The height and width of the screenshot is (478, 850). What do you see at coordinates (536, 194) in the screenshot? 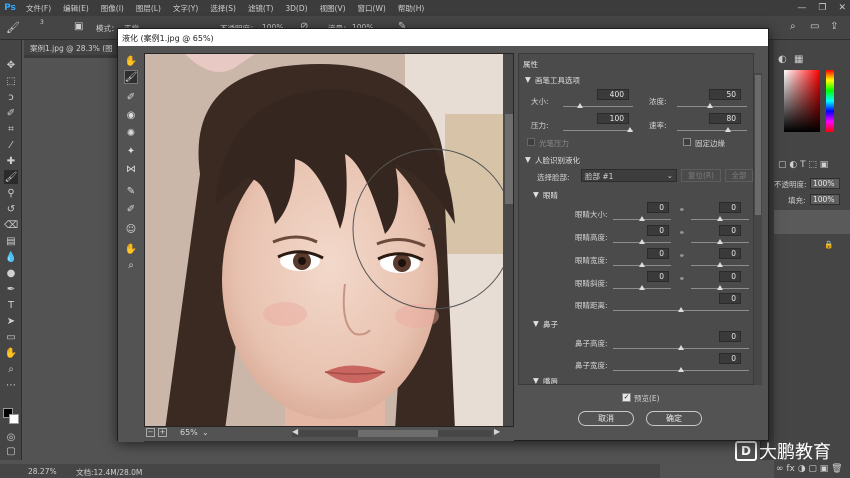
I see `eyes-toggle-icon: ▼` at bounding box center [536, 194].